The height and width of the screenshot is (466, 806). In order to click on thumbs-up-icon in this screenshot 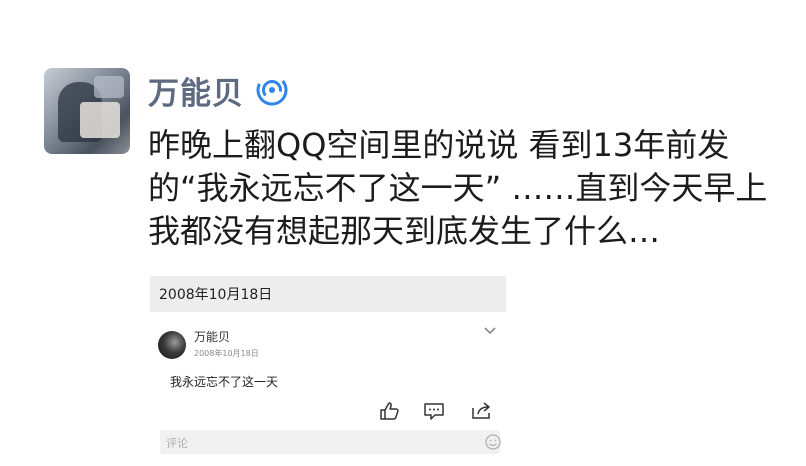, I will do `click(390, 411)`.